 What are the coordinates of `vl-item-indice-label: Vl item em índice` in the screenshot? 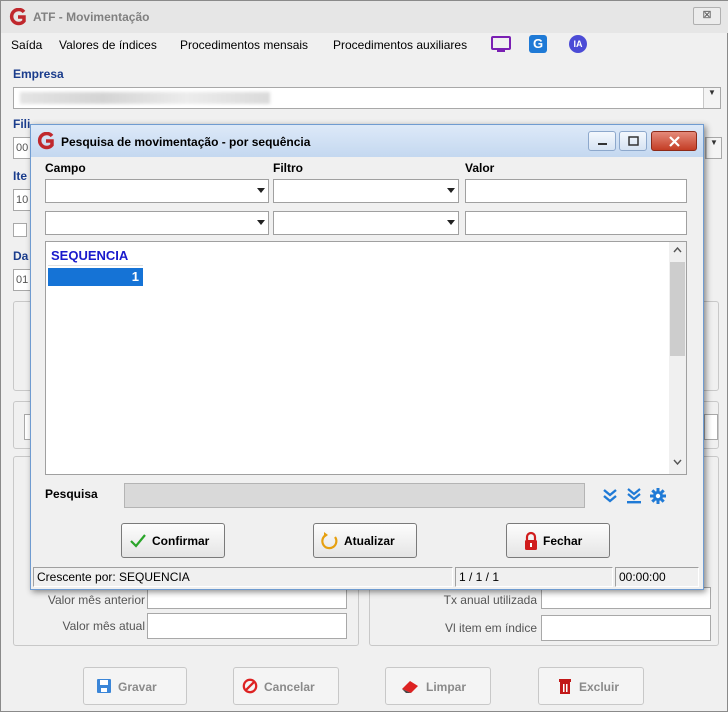 It's located at (490, 628).